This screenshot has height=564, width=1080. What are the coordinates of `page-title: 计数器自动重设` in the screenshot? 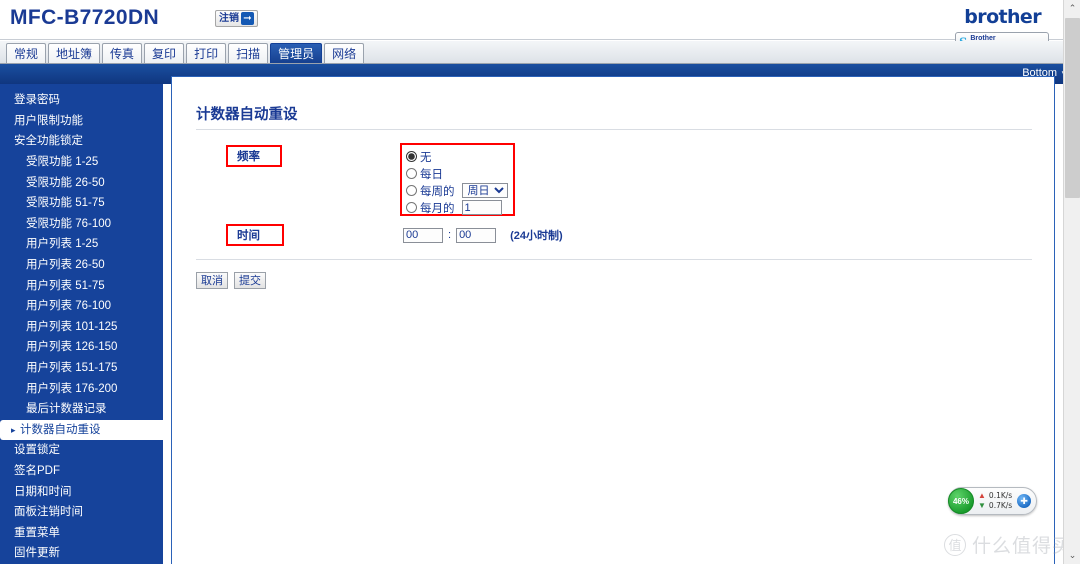 It's located at (247, 115).